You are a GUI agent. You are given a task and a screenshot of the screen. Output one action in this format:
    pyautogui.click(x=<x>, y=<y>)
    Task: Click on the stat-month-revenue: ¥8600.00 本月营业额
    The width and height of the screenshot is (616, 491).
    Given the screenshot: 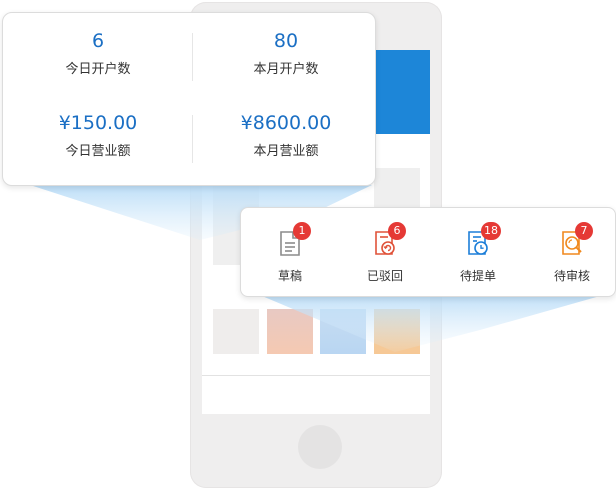 What is the action you would take?
    pyautogui.click(x=286, y=136)
    